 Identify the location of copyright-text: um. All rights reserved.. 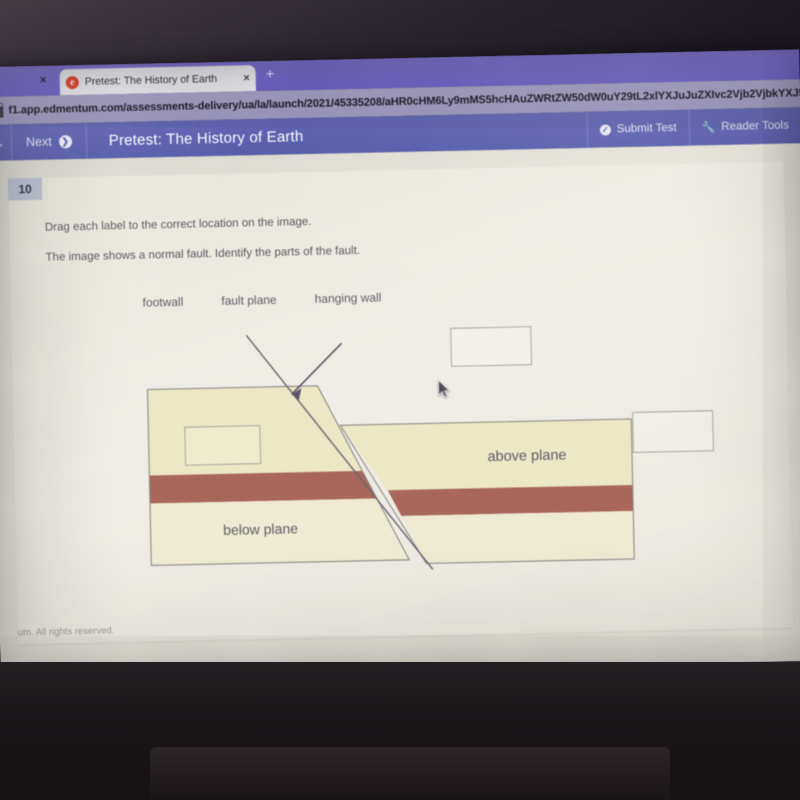
(66, 632).